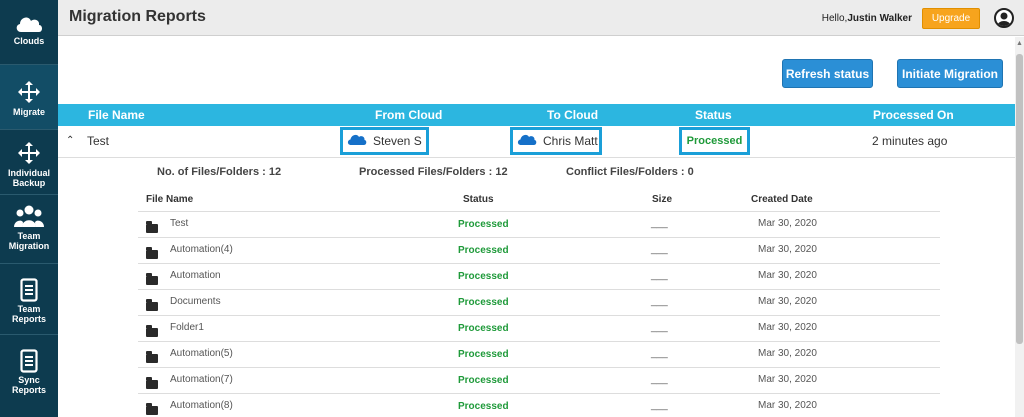 The width and height of the screenshot is (1024, 417). I want to click on file-name: Automation(8), so click(201, 405).